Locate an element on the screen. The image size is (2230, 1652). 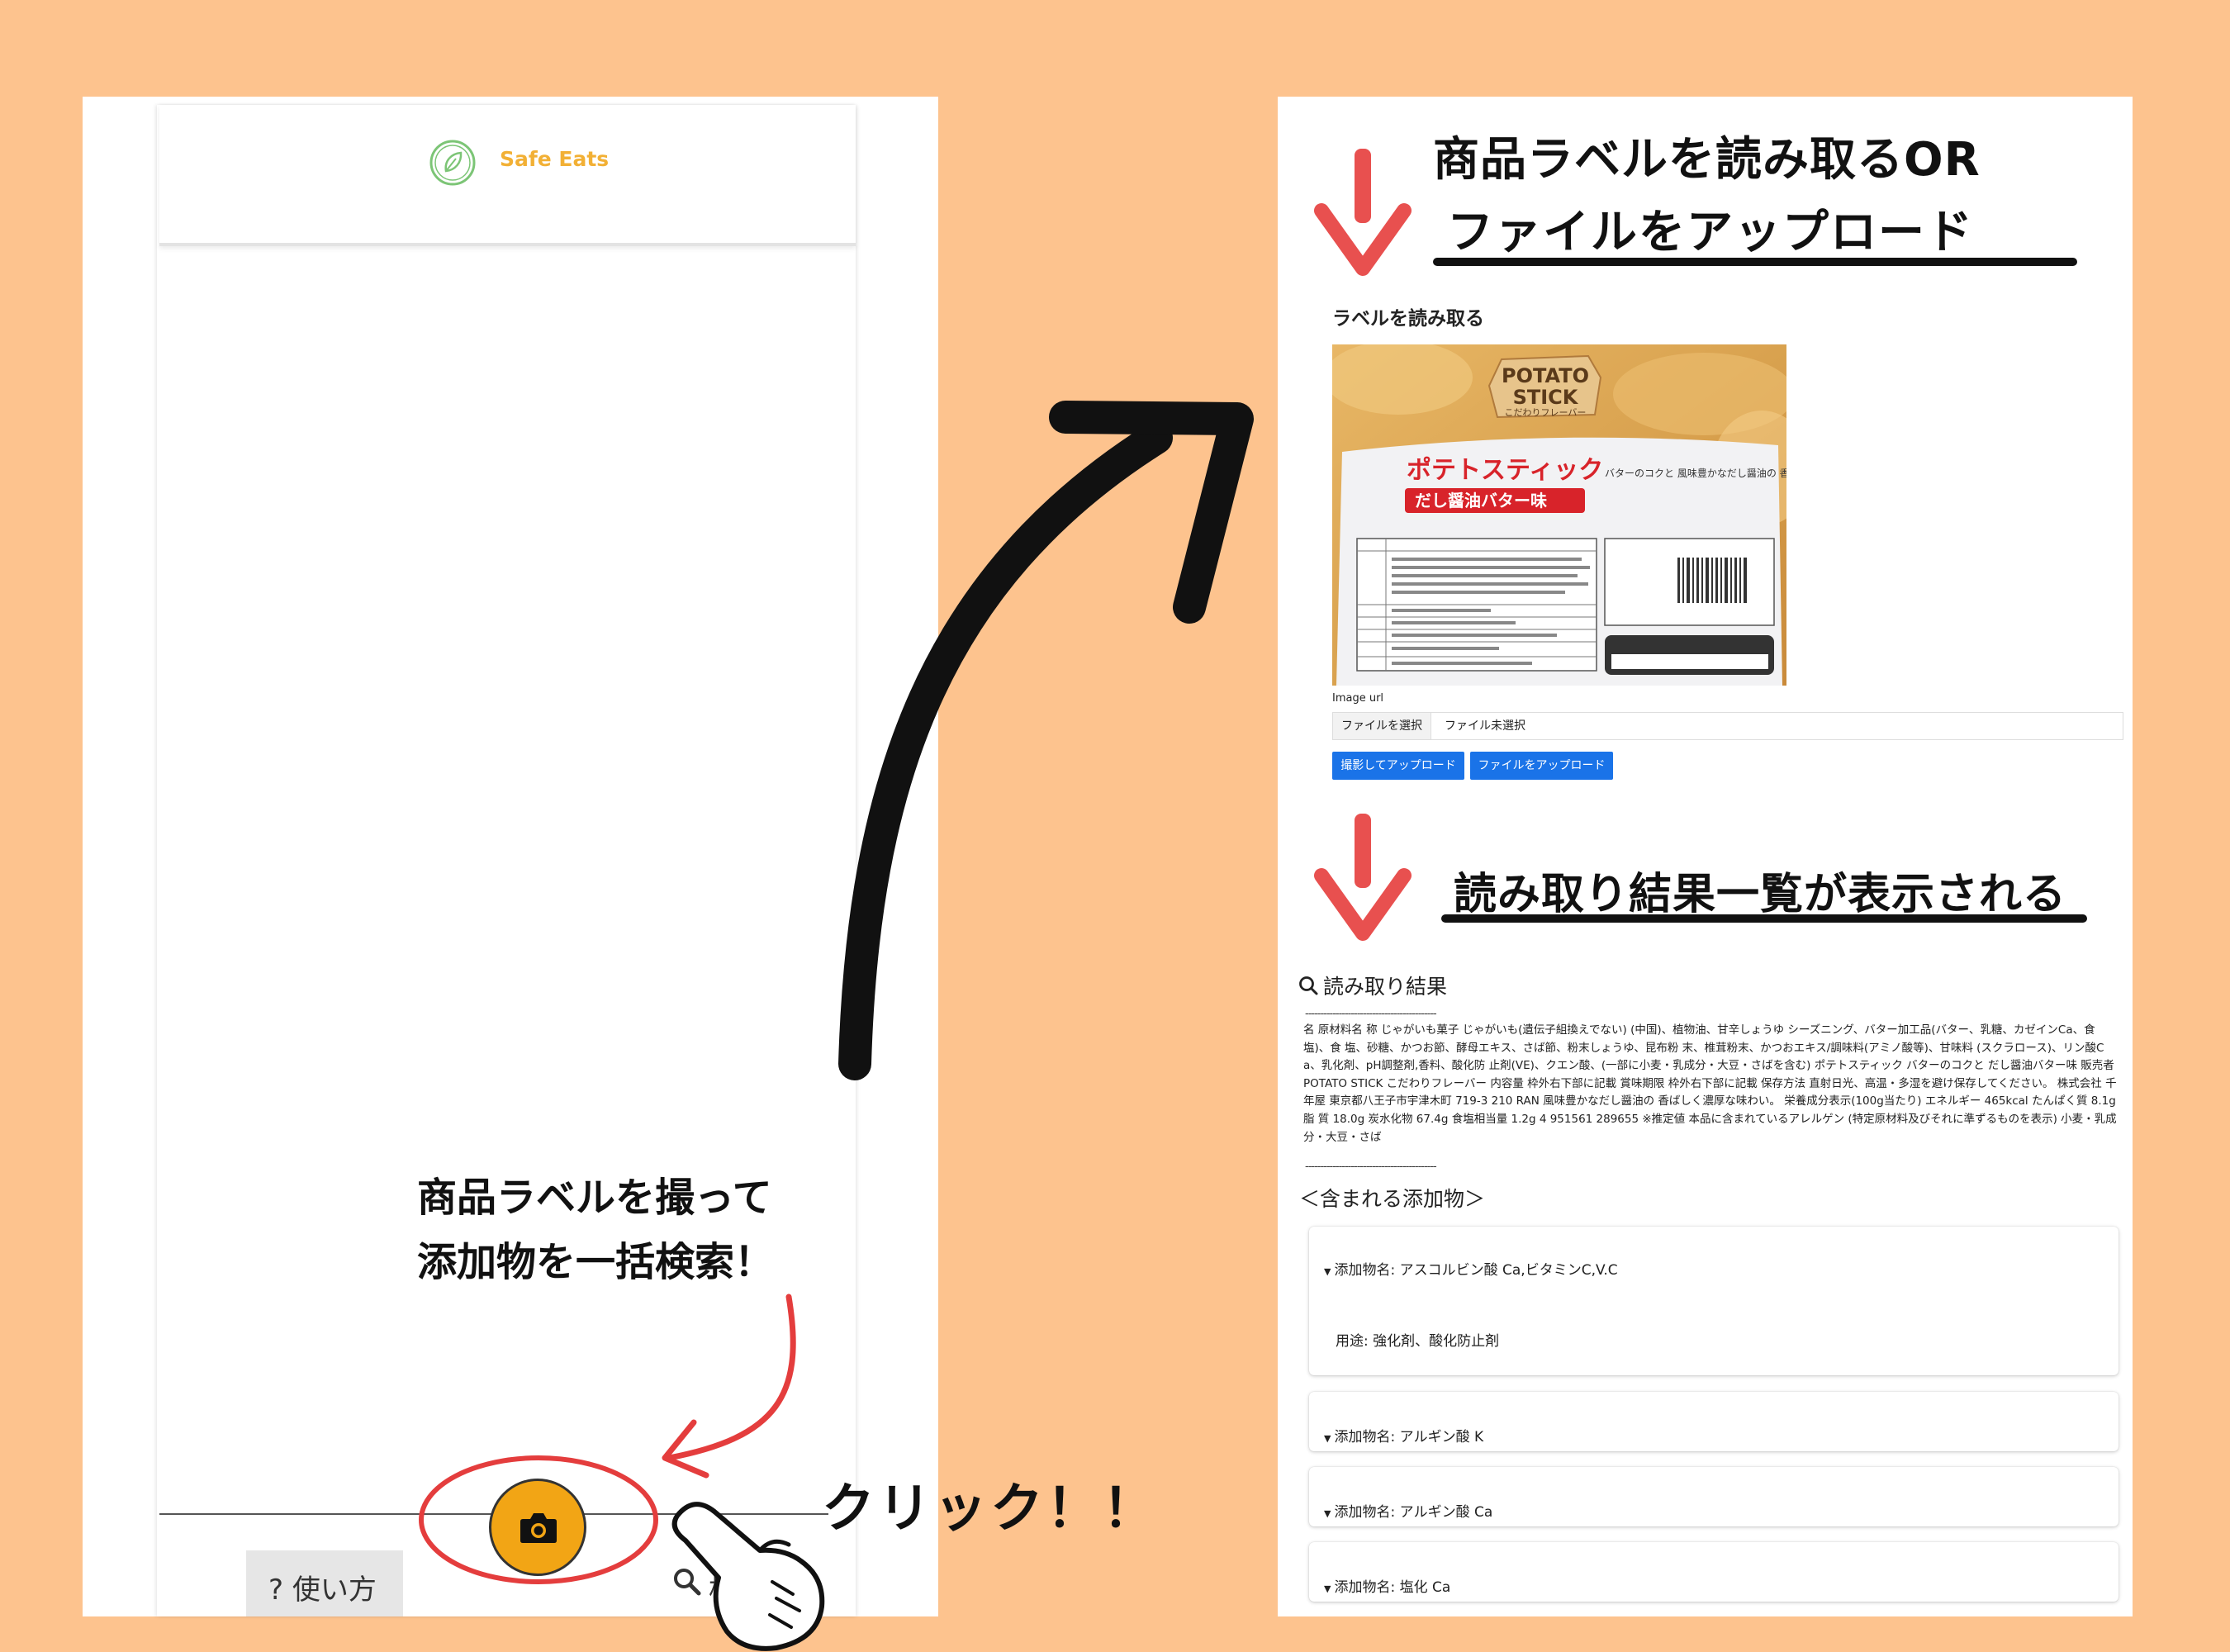
additives-section-title: ＜含まれる添加物＞ is located at coordinates (1392, 1199).